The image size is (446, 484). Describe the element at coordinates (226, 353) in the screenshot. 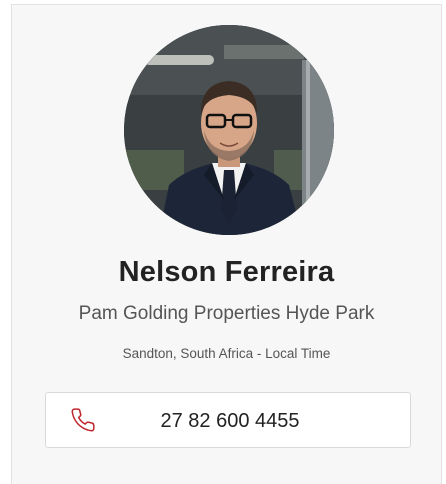

I see `agent-location: Sandton, South Africa - Local Time` at that location.